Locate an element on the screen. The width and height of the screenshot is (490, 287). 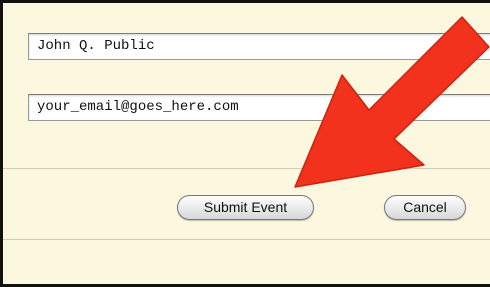
email-field: your_email@goes_here.com is located at coordinates (259, 107).